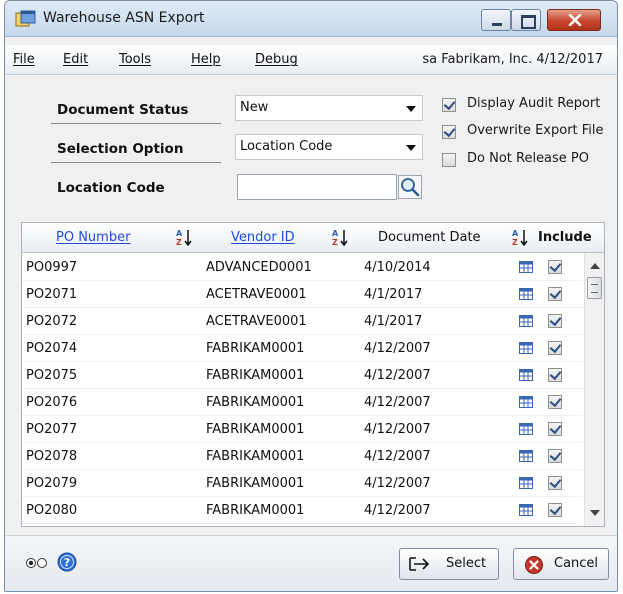 The image size is (623, 594). What do you see at coordinates (123, 110) in the screenshot?
I see `document-status-label: Document Status` at bounding box center [123, 110].